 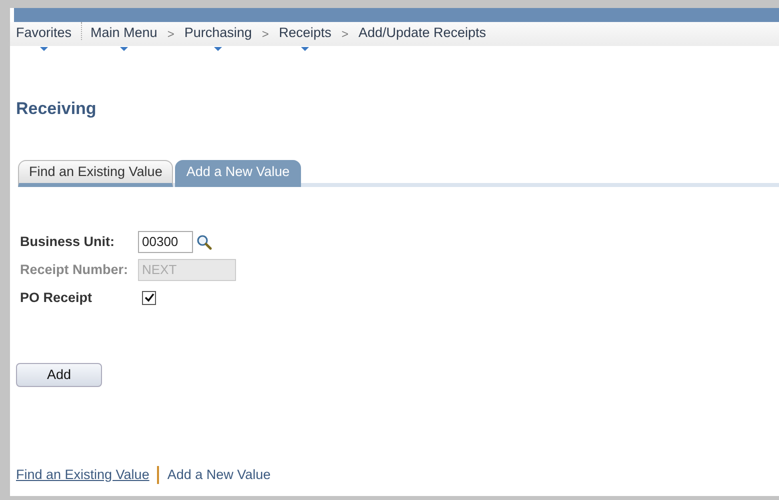 I want to click on field-label: Business Unit:, so click(x=68, y=241).